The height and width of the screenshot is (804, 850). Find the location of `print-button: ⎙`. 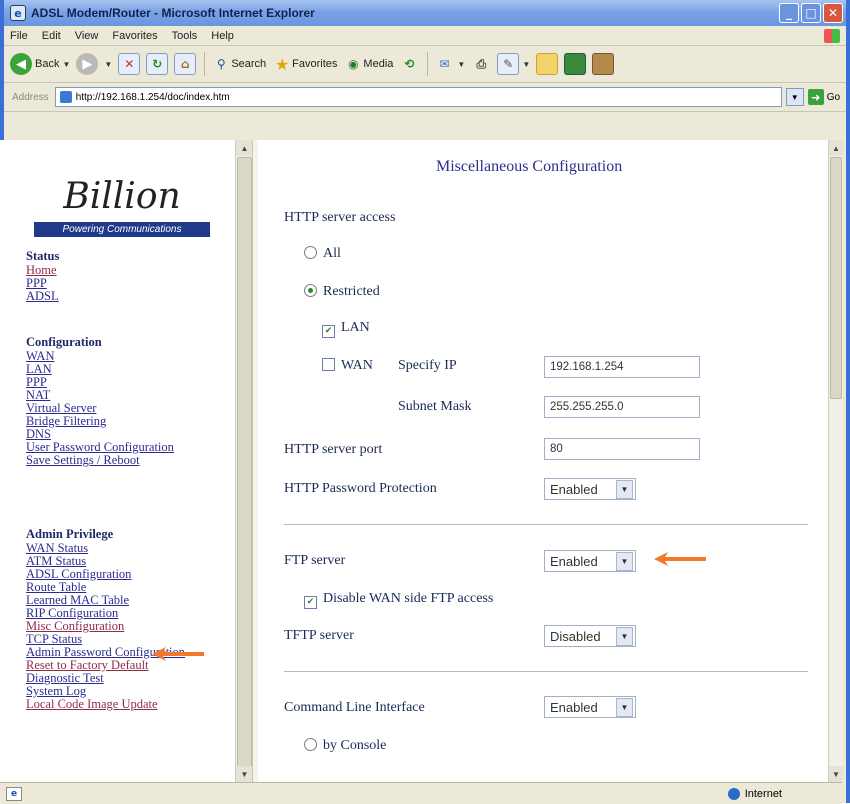

print-button: ⎙ is located at coordinates (481, 64).